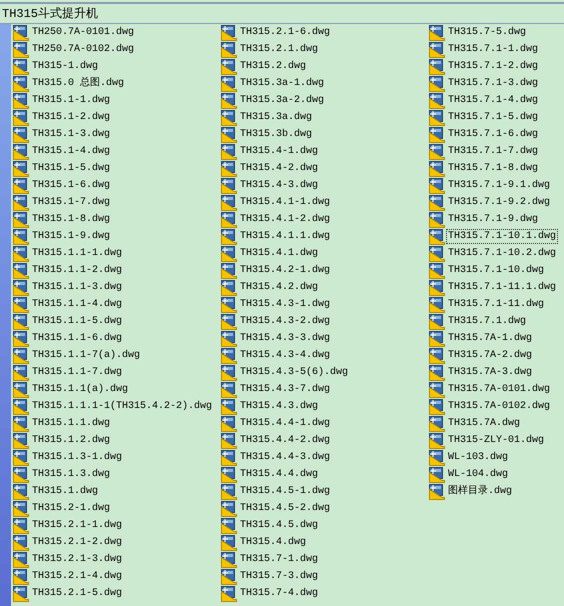 This screenshot has height=606, width=564. What do you see at coordinates (83, 49) in the screenshot?
I see `file-name: TH250.7A-0102.dwg` at bounding box center [83, 49].